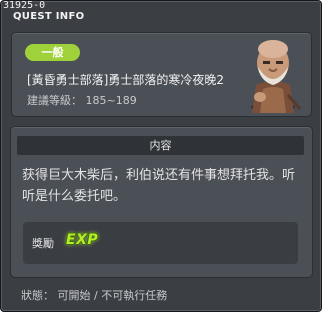 The width and height of the screenshot is (322, 312). I want to click on quest-id: 31925-0, so click(24, 5).